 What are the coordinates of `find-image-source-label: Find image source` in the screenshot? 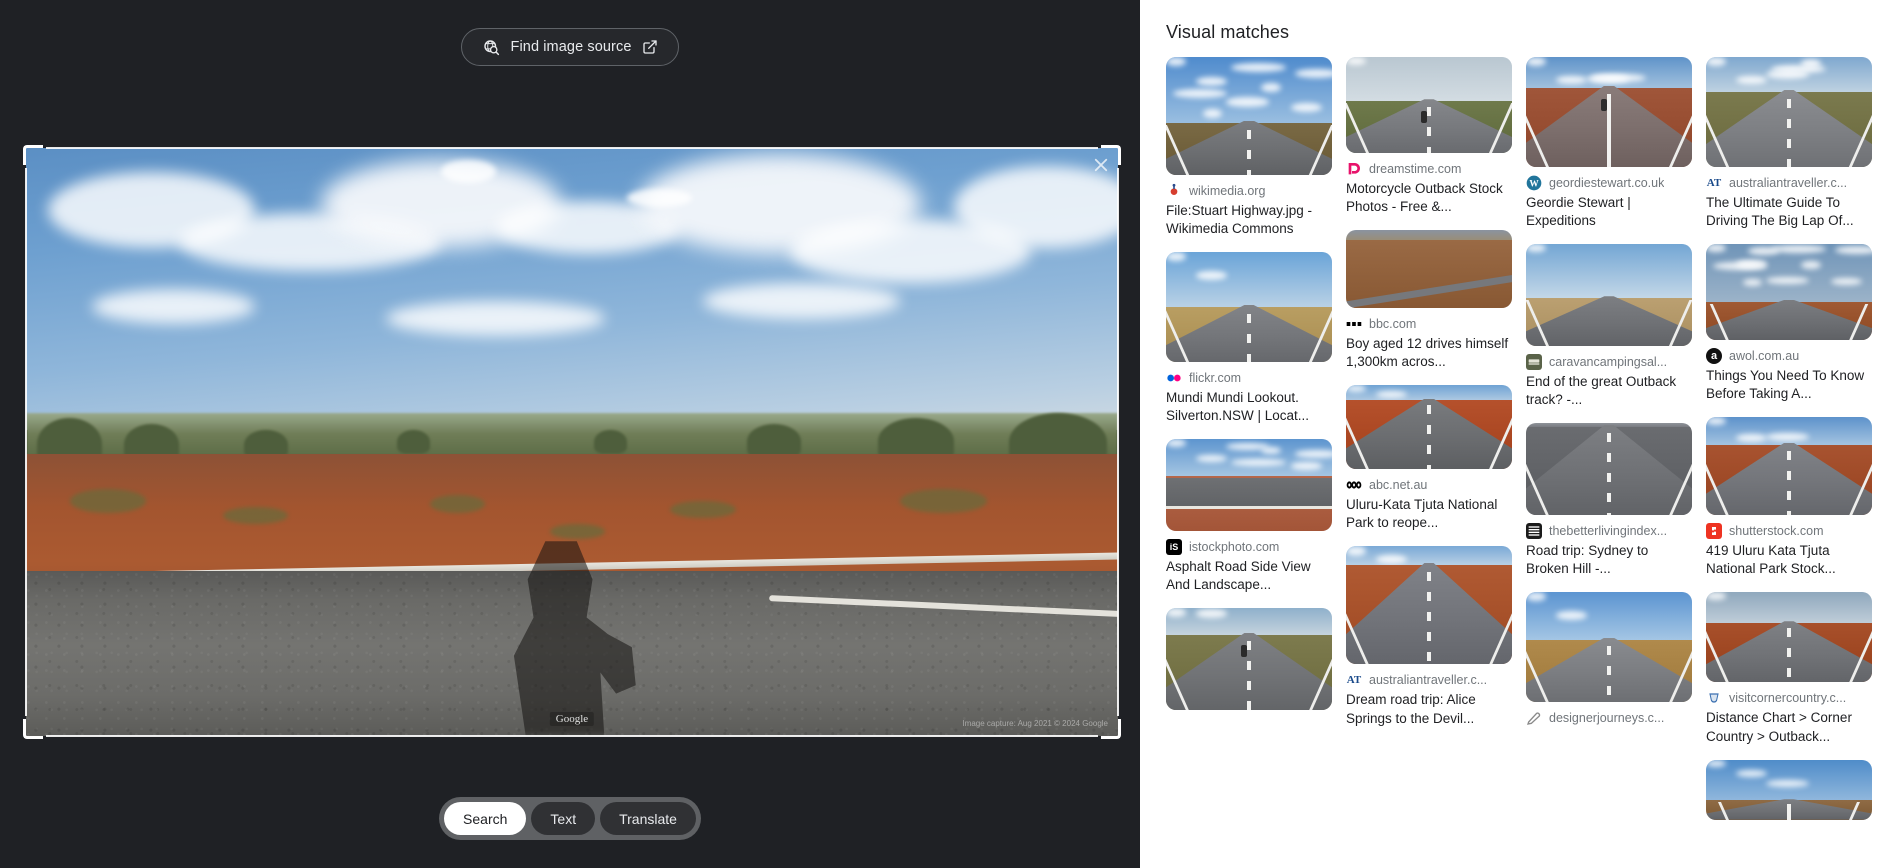 It's located at (571, 47).